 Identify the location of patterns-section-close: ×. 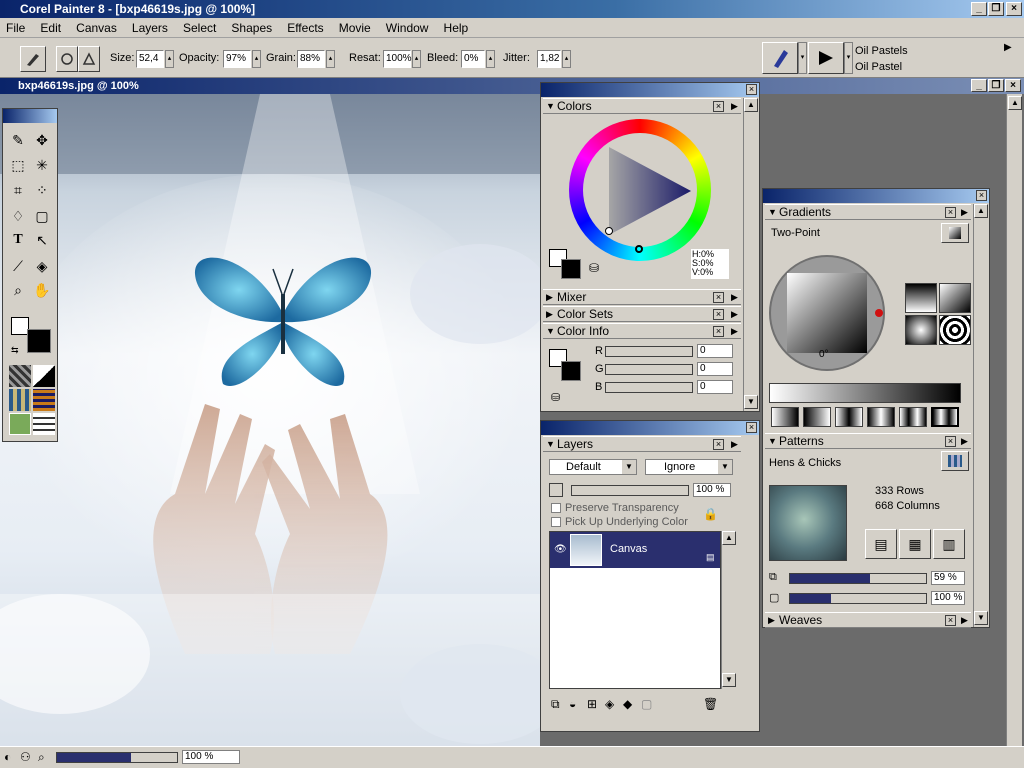
(950, 441).